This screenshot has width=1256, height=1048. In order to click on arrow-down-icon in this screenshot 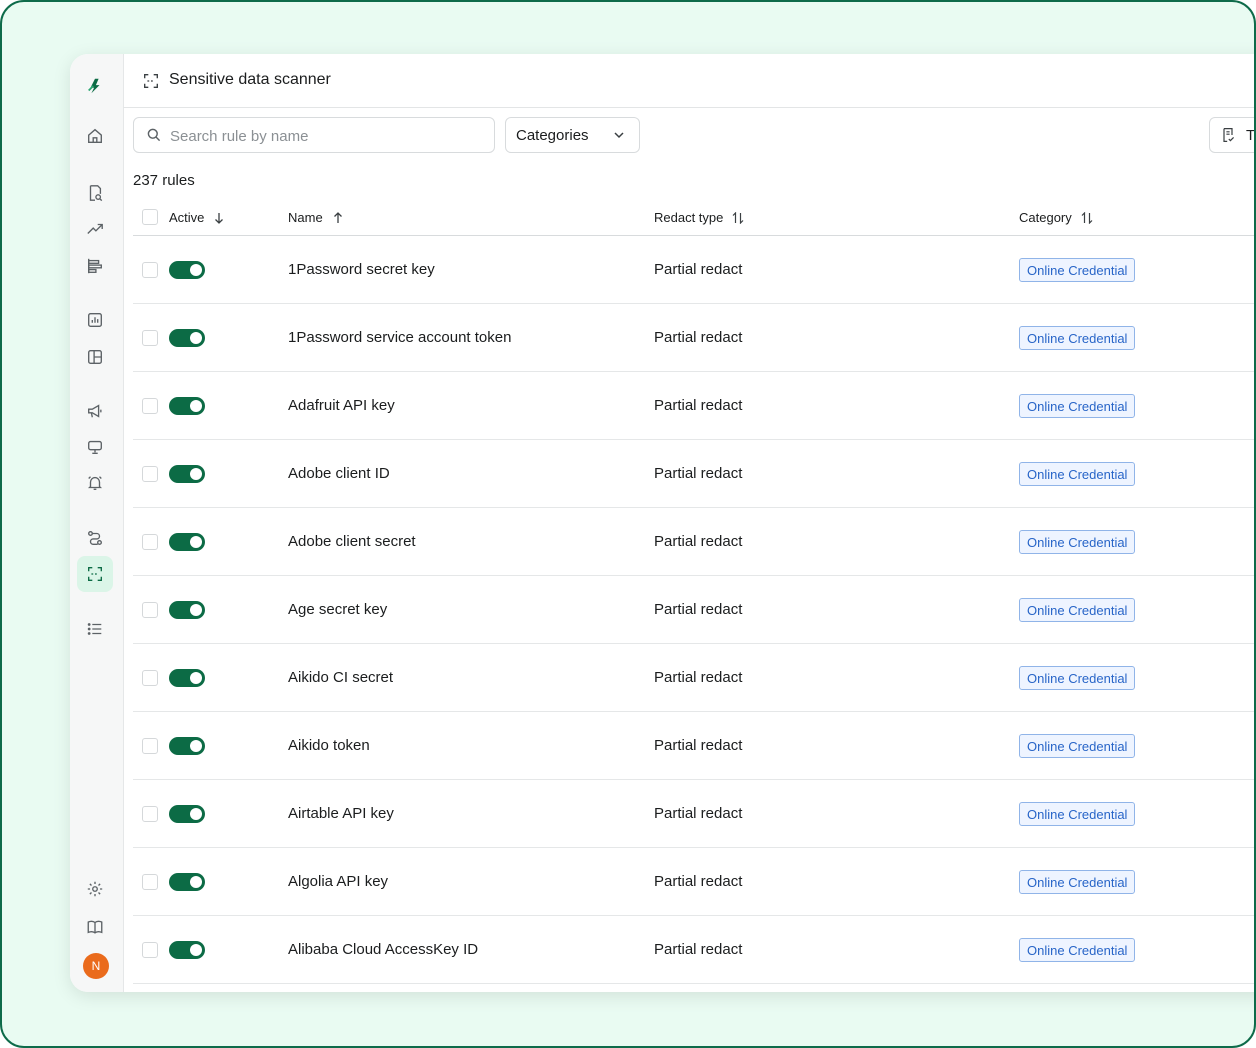, I will do `click(219, 218)`.